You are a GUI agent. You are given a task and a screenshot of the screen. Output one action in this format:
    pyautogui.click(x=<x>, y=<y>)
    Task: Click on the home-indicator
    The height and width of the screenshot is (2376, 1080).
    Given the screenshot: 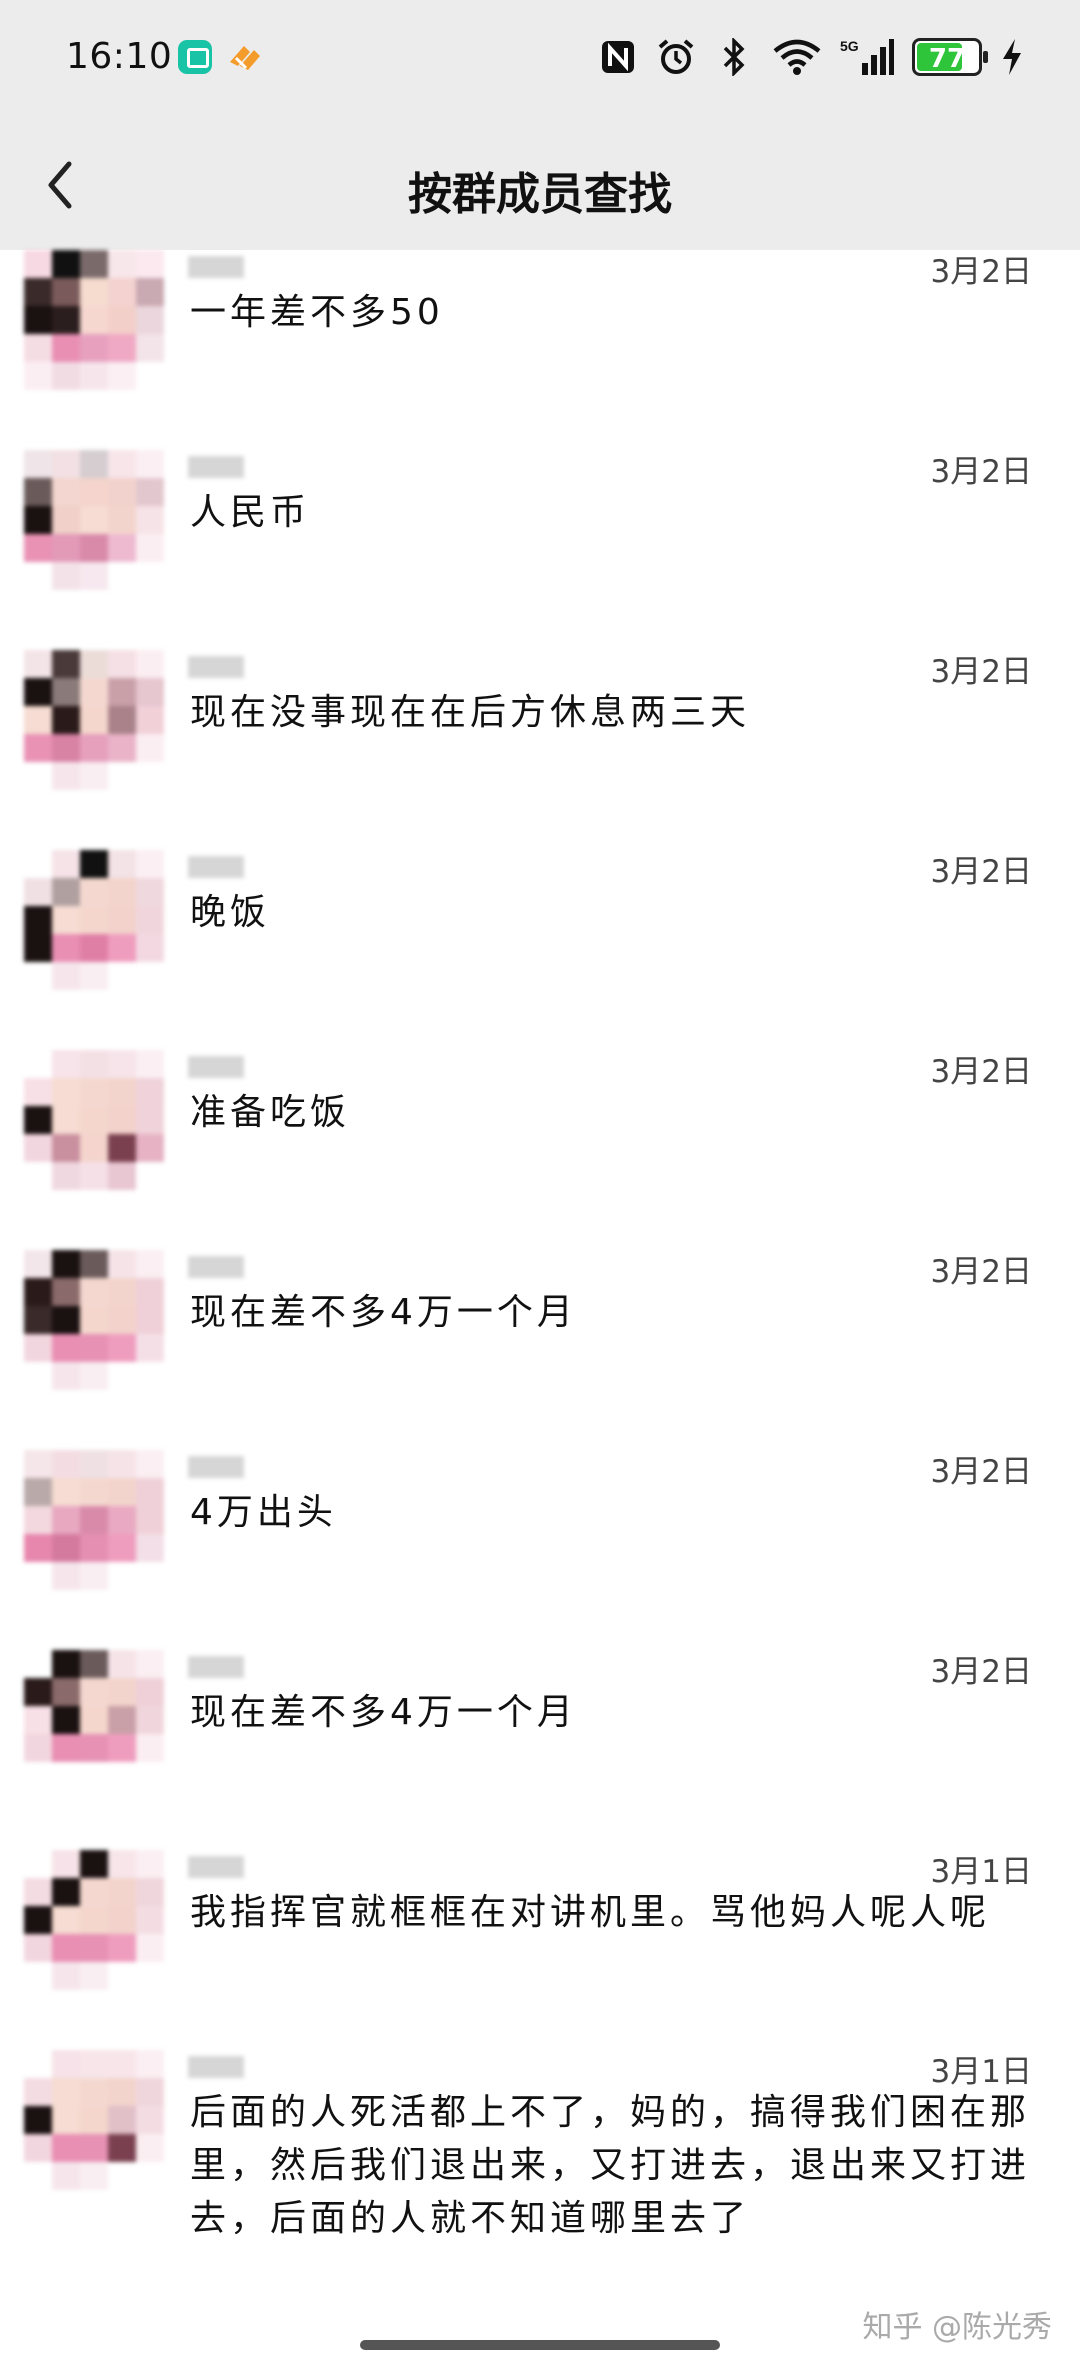 What is the action you would take?
    pyautogui.click(x=540, y=2345)
    